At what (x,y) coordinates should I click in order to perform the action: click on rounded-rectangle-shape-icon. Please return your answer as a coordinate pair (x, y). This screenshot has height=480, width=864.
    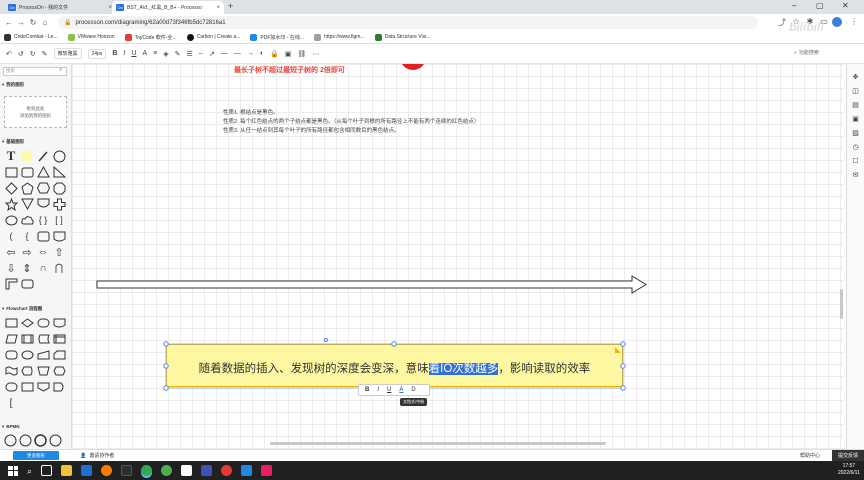
    Looking at the image, I should click on (27, 172).